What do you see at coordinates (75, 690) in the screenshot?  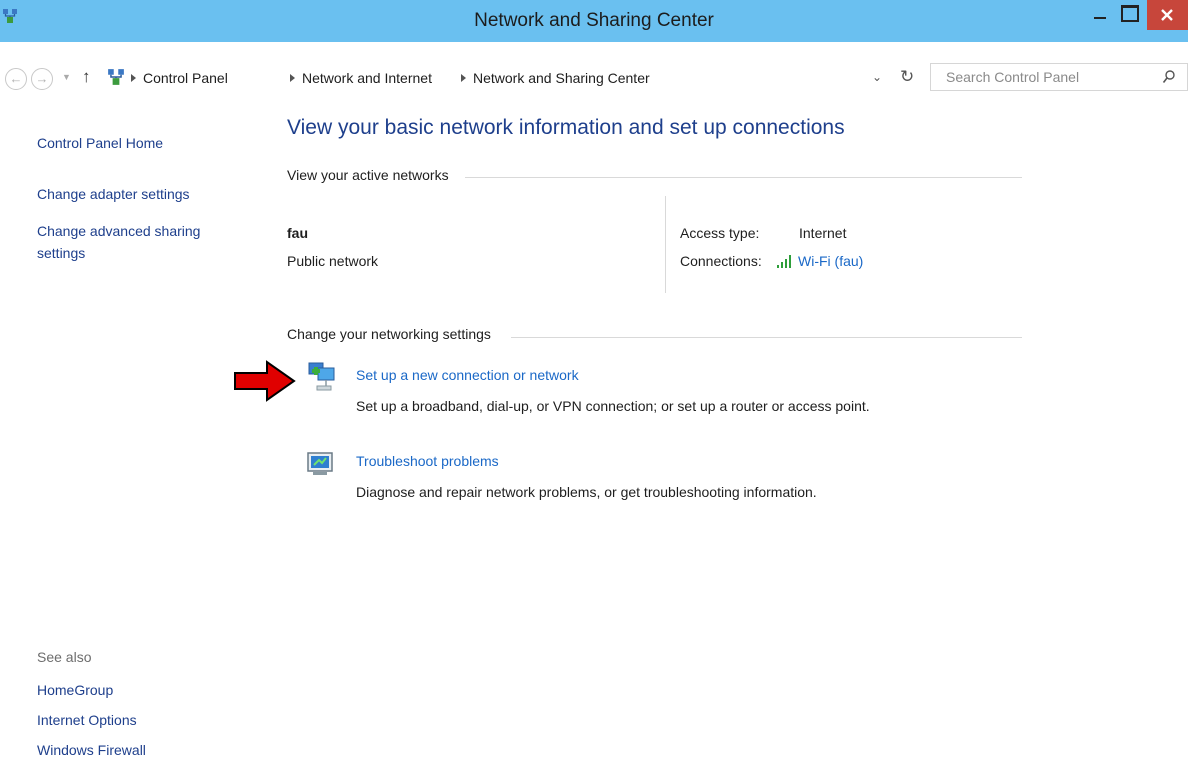 I see `homegroup-link: HomeGroup` at bounding box center [75, 690].